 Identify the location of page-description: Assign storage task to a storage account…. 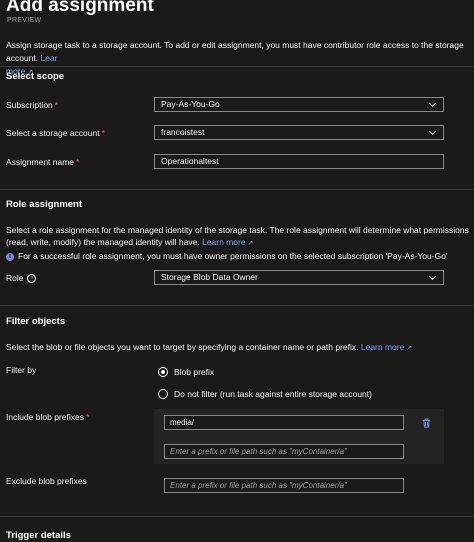
(239, 59).